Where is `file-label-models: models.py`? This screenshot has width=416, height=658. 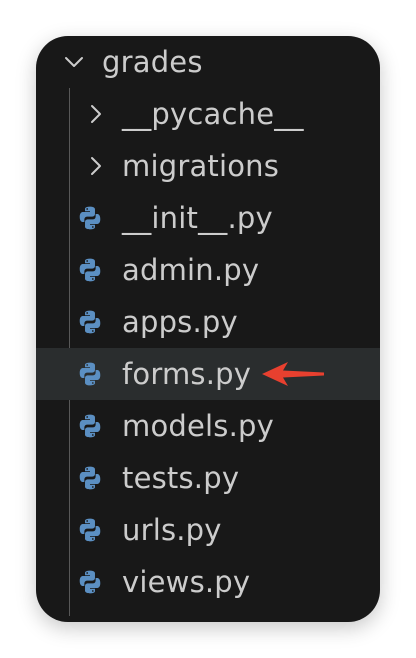
file-label-models: models.py is located at coordinates (198, 426).